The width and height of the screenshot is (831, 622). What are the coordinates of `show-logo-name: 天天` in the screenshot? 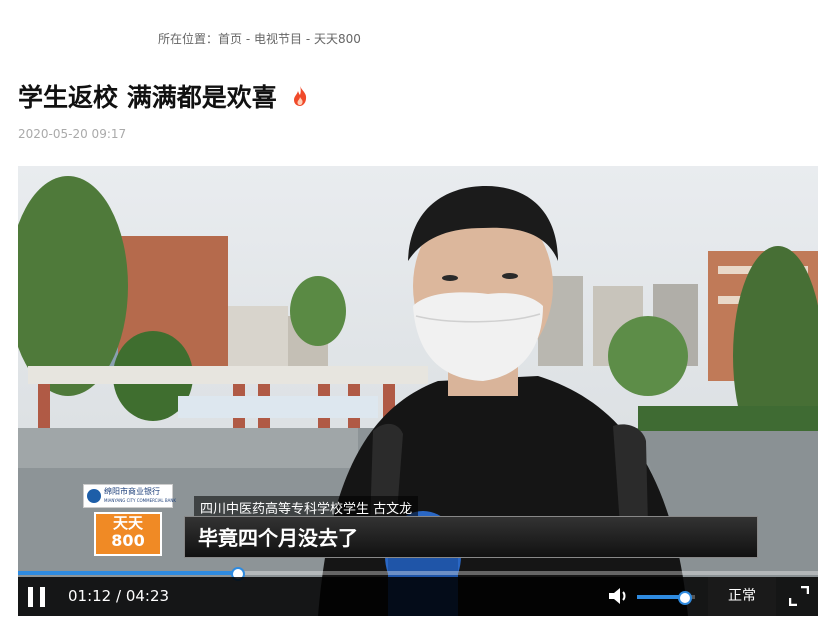 It's located at (127, 523).